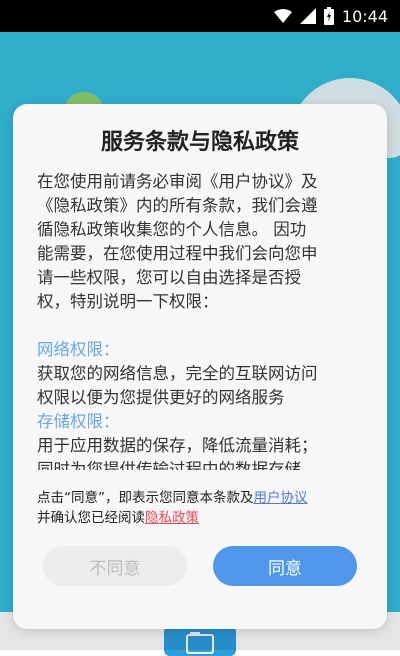 This screenshot has width=400, height=656. I want to click on disagree-button: 不同意, so click(115, 566).